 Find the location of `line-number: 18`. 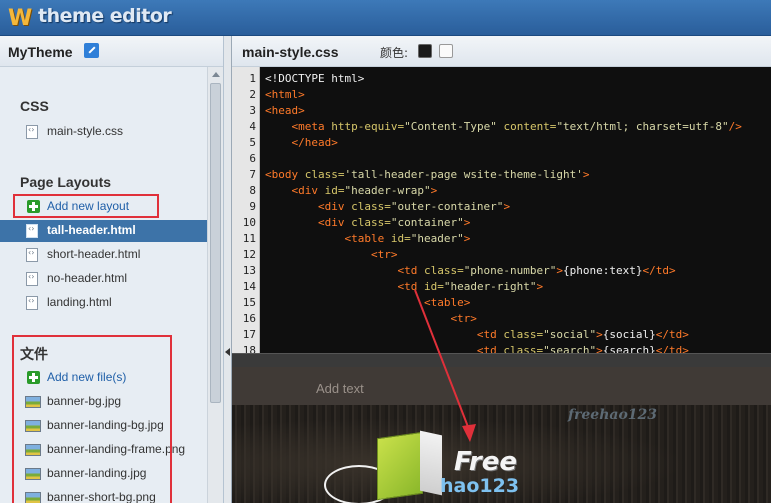

line-number: 18 is located at coordinates (249, 348).